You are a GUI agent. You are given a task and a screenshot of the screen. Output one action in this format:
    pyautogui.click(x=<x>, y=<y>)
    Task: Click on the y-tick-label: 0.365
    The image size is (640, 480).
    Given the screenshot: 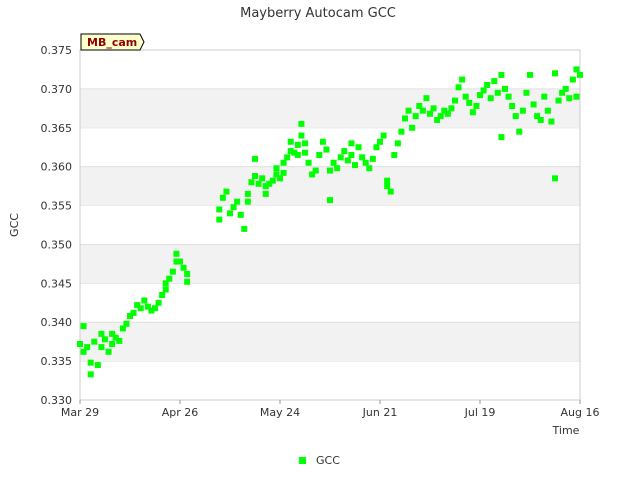 What is the action you would take?
    pyautogui.click(x=57, y=128)
    